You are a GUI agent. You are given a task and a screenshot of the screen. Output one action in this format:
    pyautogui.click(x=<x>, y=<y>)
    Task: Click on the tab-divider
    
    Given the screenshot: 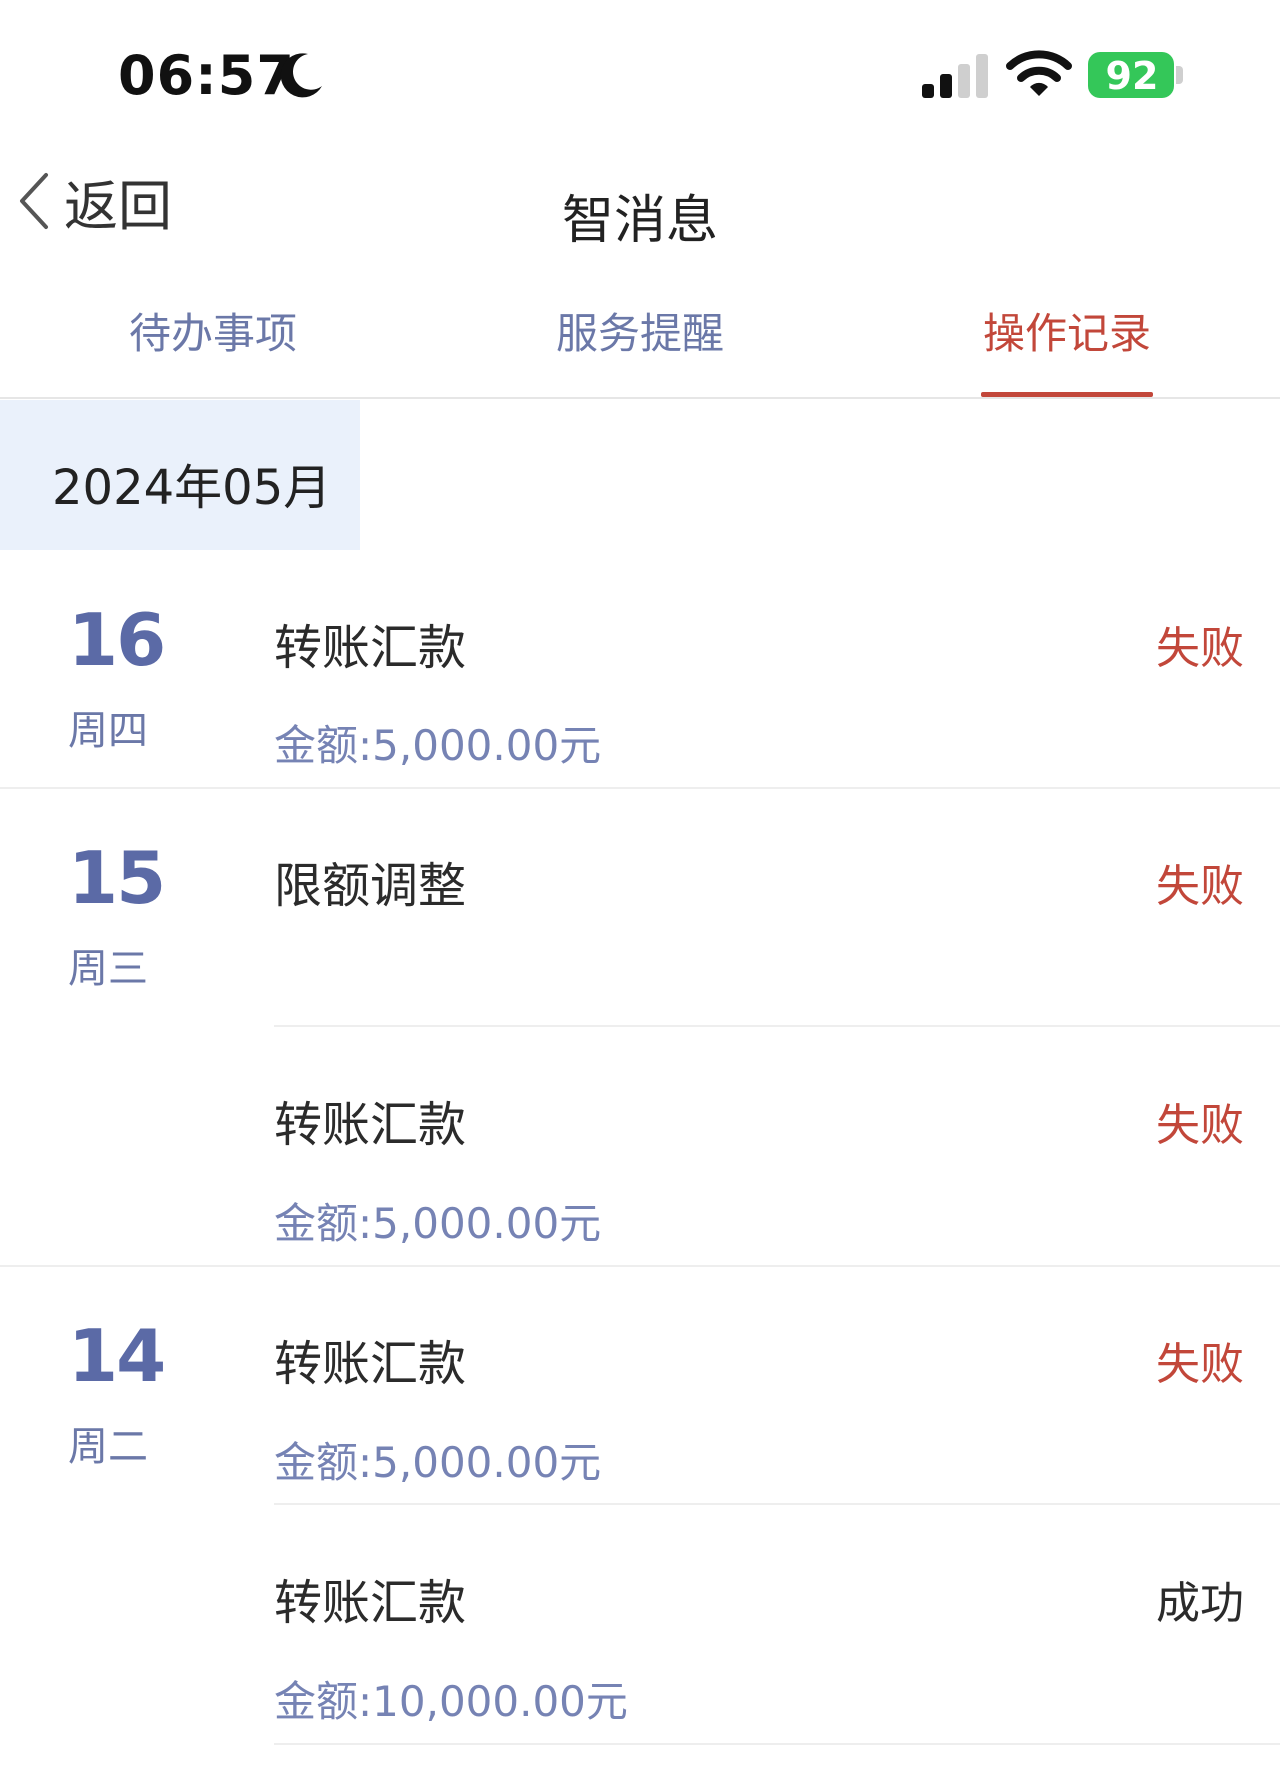 What is the action you would take?
    pyautogui.click(x=640, y=398)
    